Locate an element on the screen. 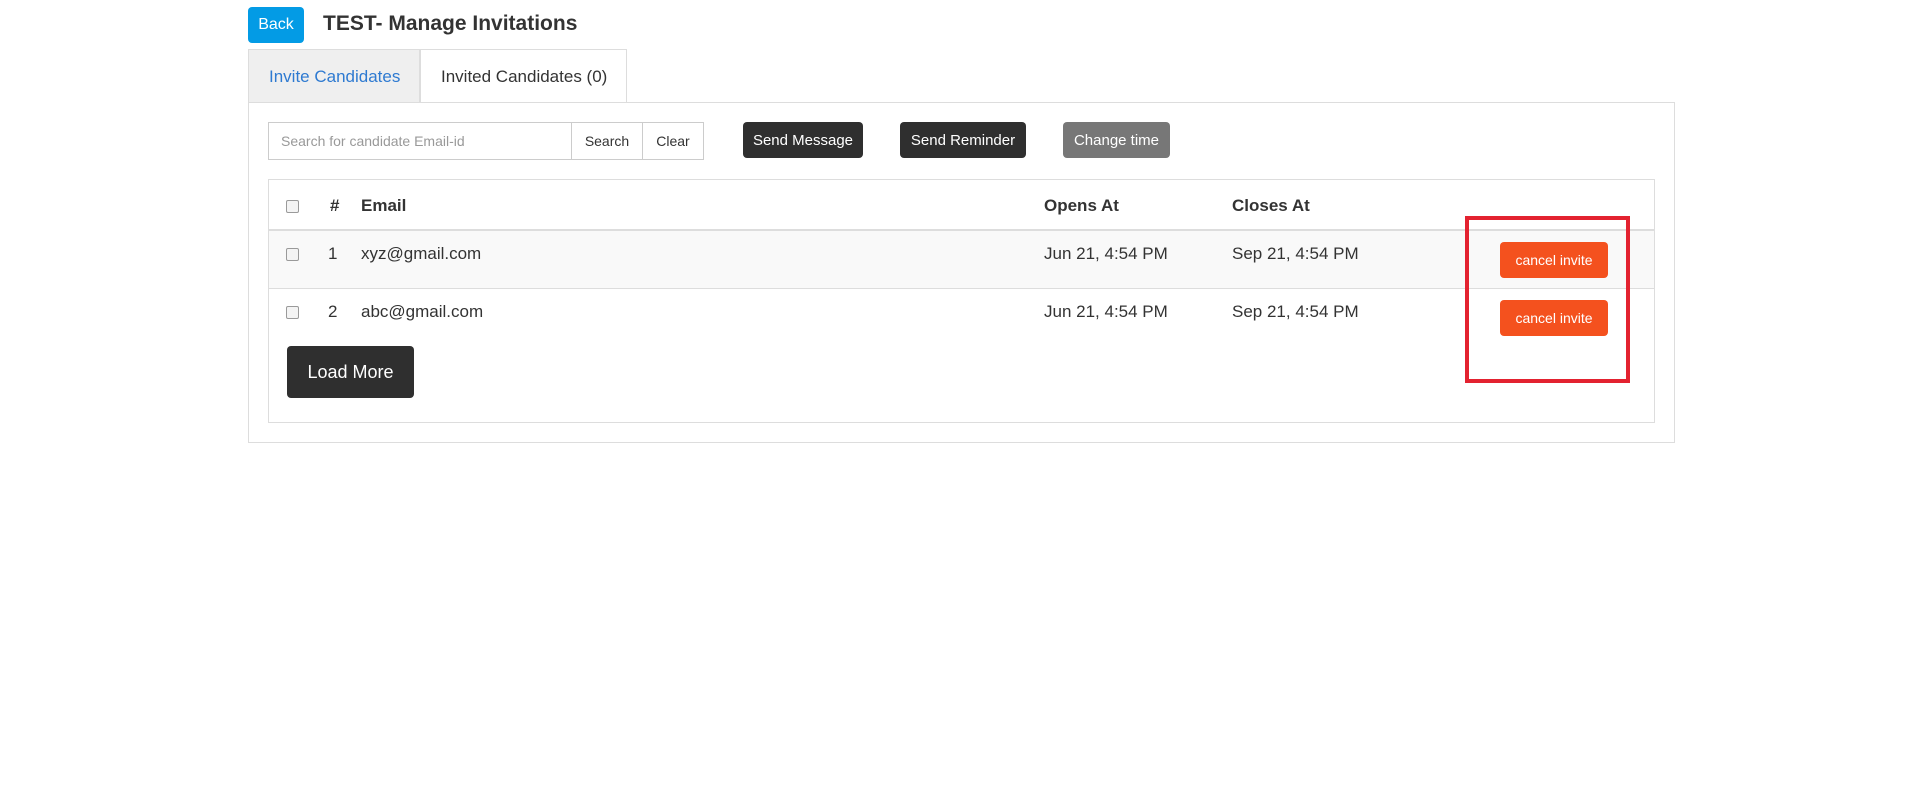 This screenshot has width=1919, height=812. back-button: Back is located at coordinates (276, 25).